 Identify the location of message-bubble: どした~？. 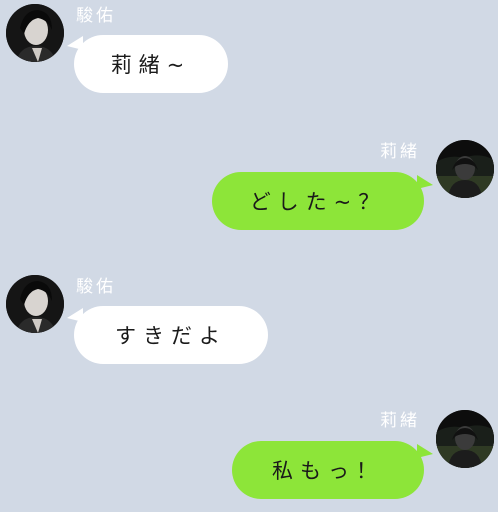
(318, 201).